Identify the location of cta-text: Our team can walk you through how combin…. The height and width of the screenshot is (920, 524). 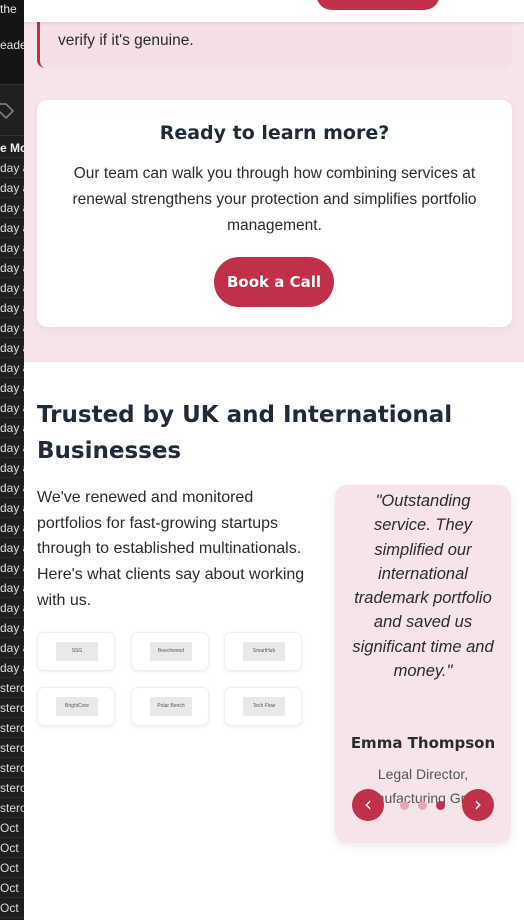
(274, 199).